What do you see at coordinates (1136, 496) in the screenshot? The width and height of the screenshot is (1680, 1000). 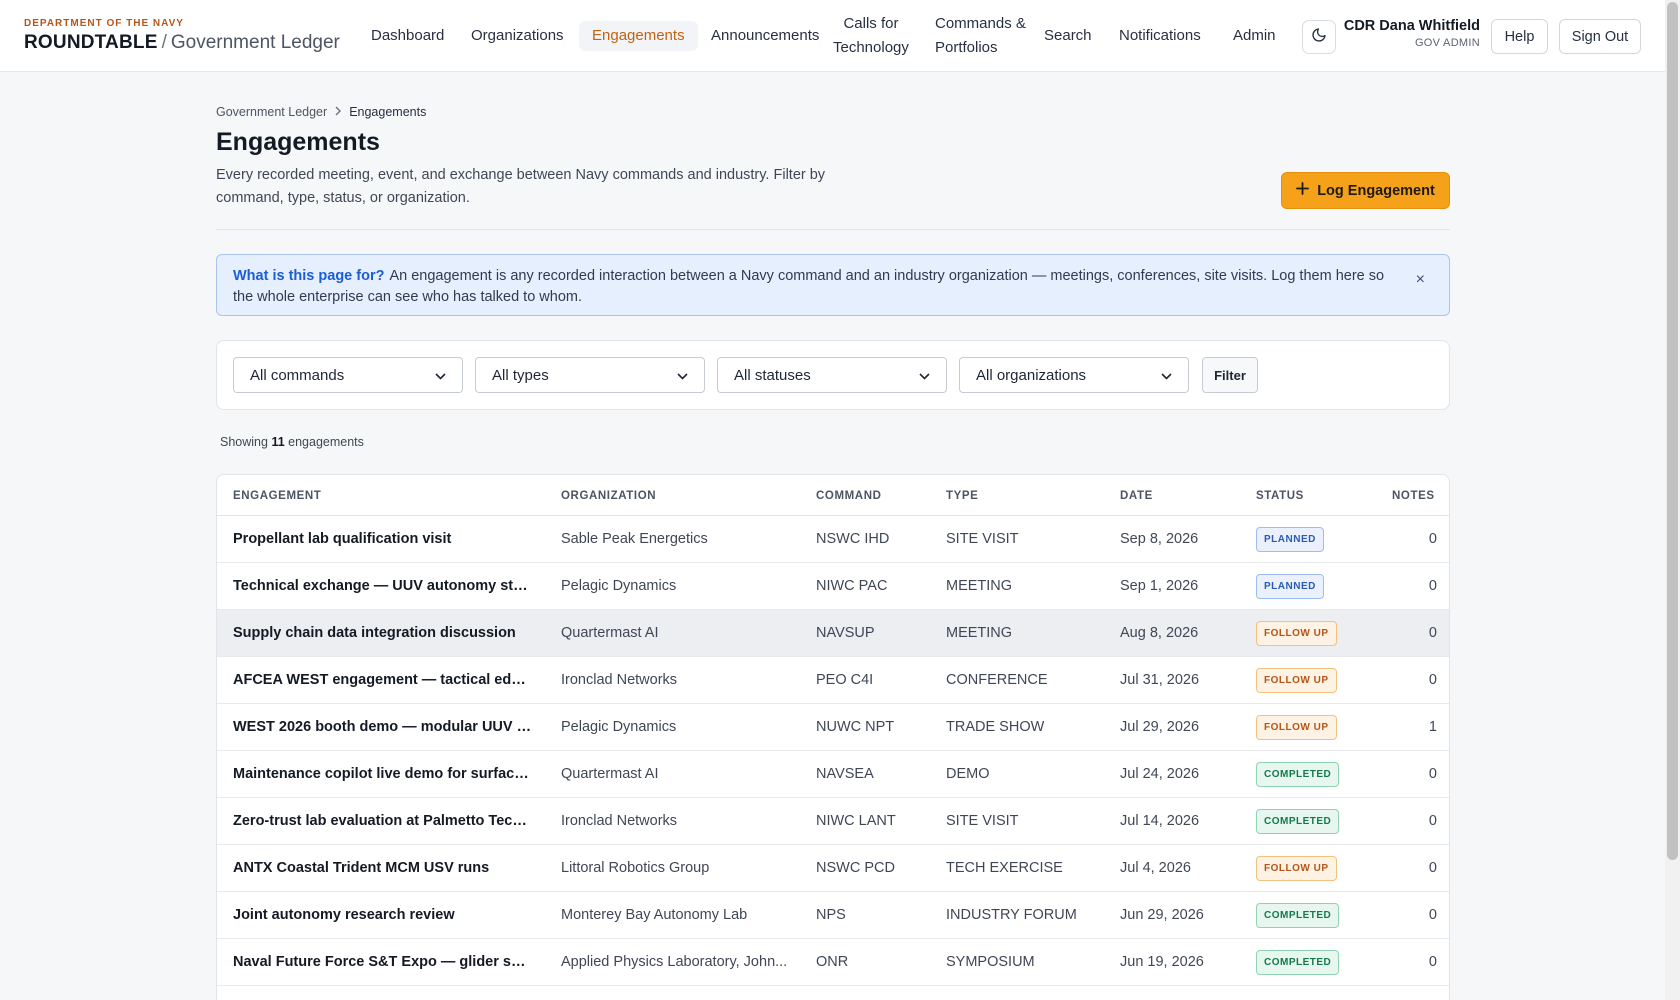 I see `column-header-date: DATE` at bounding box center [1136, 496].